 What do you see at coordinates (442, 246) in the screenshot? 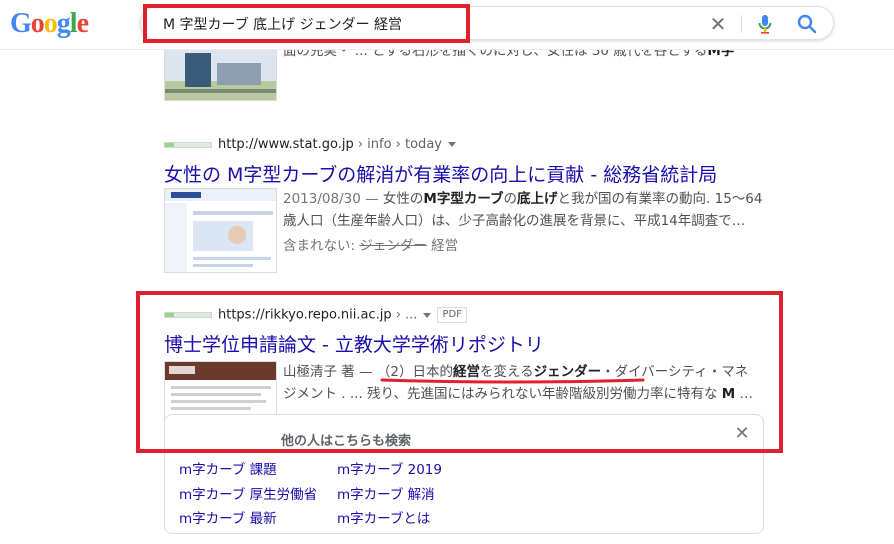
I see `missing-rest: 経営` at bounding box center [442, 246].